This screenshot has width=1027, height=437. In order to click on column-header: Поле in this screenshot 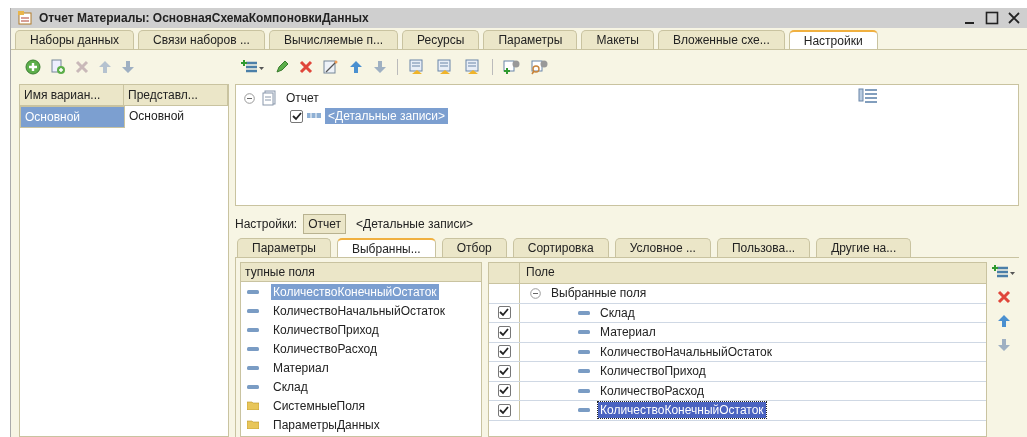, I will do `click(540, 273)`.